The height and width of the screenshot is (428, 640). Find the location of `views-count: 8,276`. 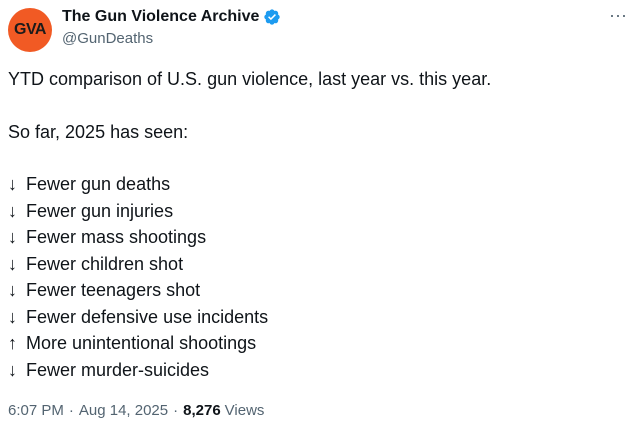

views-count: 8,276 is located at coordinates (202, 410).